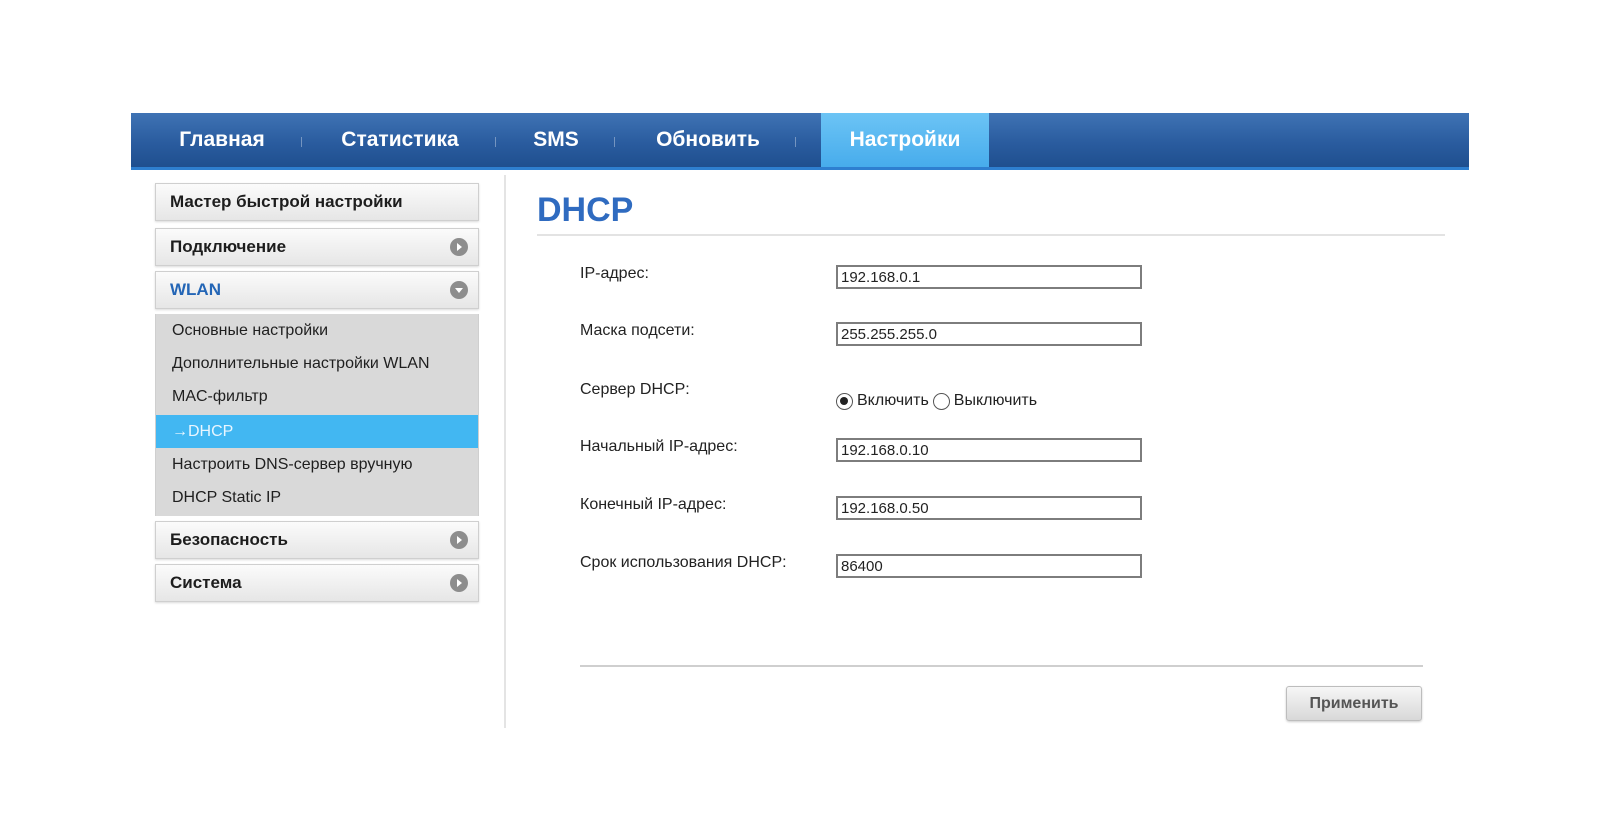  Describe the element at coordinates (989, 277) in the screenshot. I see `ip-address-input` at that location.